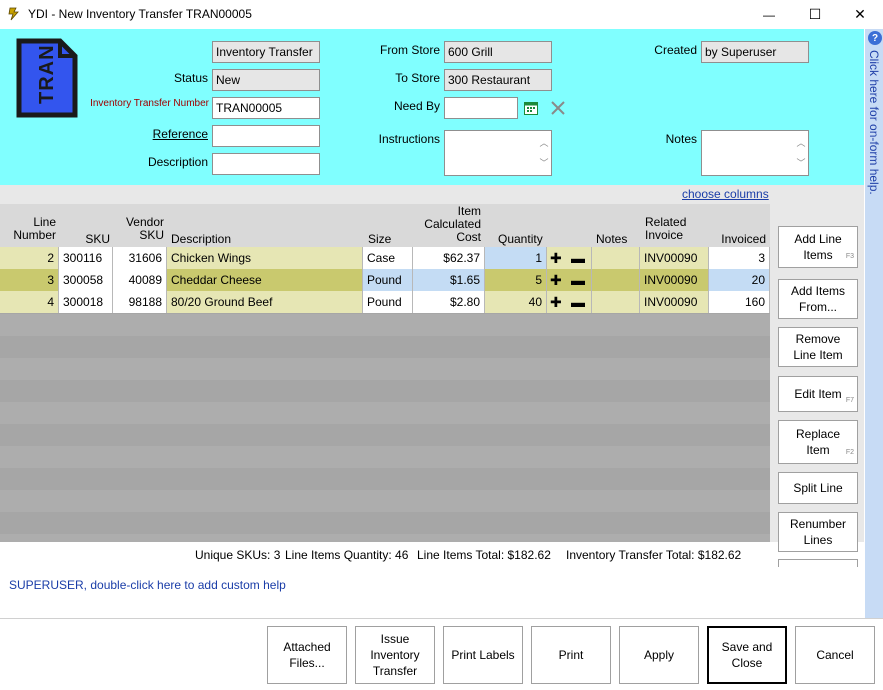  Describe the element at coordinates (664, 235) in the screenshot. I see `col-header-invoice: Invoice` at that location.